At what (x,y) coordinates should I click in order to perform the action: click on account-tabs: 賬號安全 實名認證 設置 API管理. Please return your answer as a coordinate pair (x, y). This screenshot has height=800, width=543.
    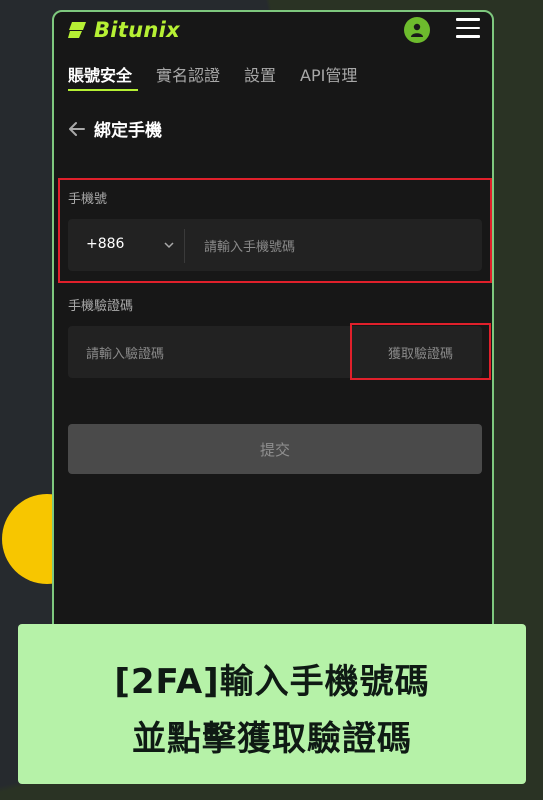
    Looking at the image, I should click on (224, 74).